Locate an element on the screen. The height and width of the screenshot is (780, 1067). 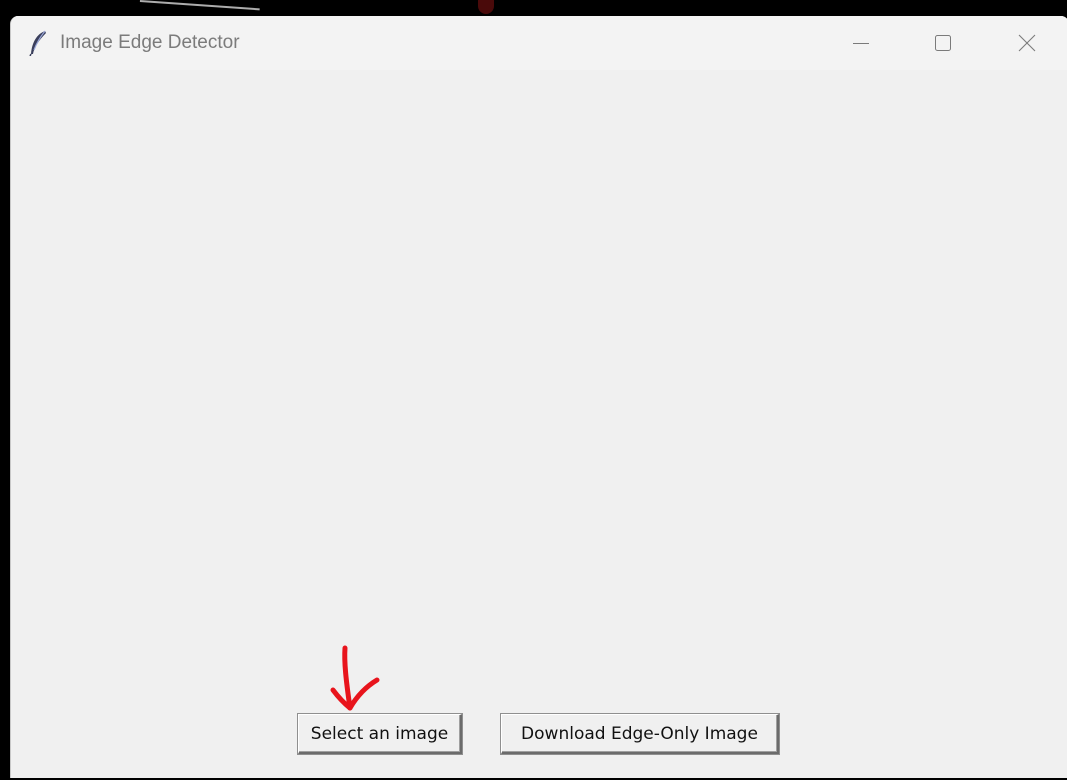
background-artifact is located at coordinates (486, 7).